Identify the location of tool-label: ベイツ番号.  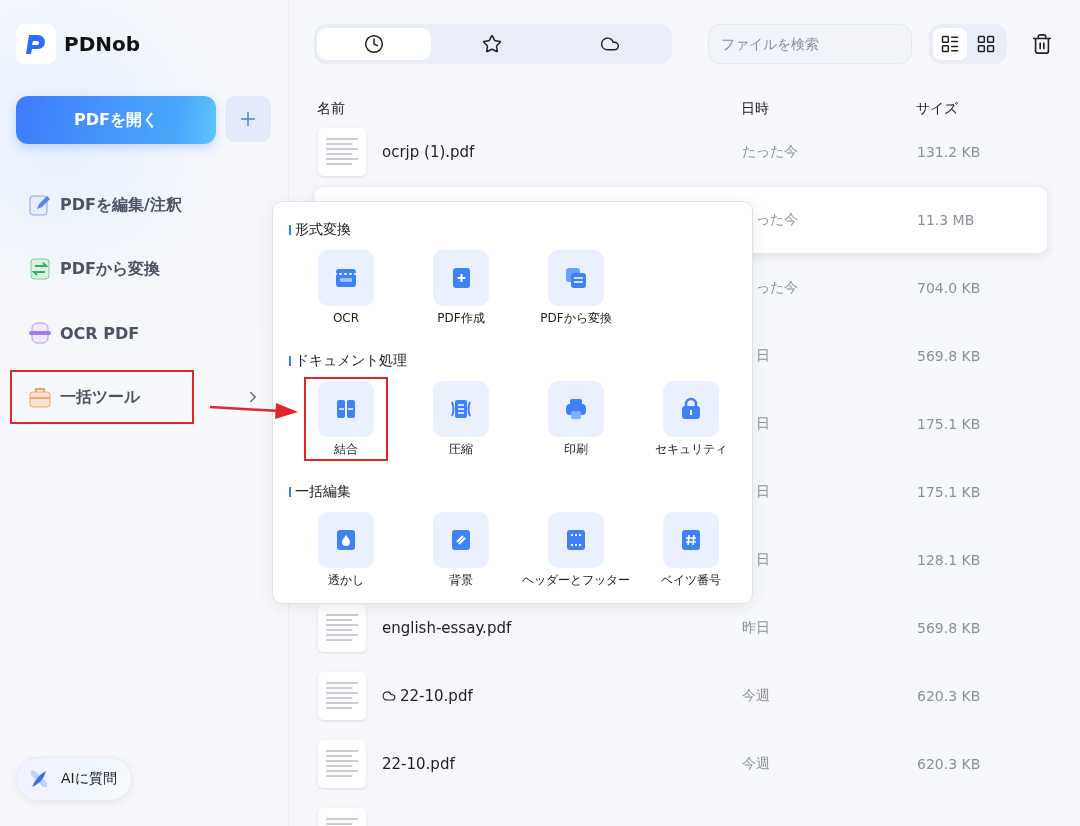
(691, 580).